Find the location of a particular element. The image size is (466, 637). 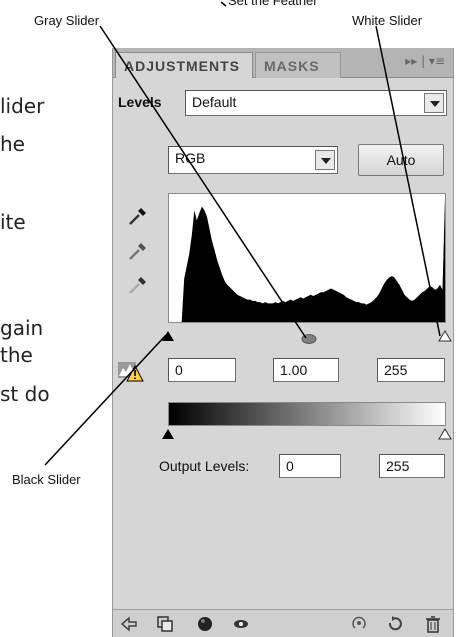

preset-value: Default is located at coordinates (214, 102).